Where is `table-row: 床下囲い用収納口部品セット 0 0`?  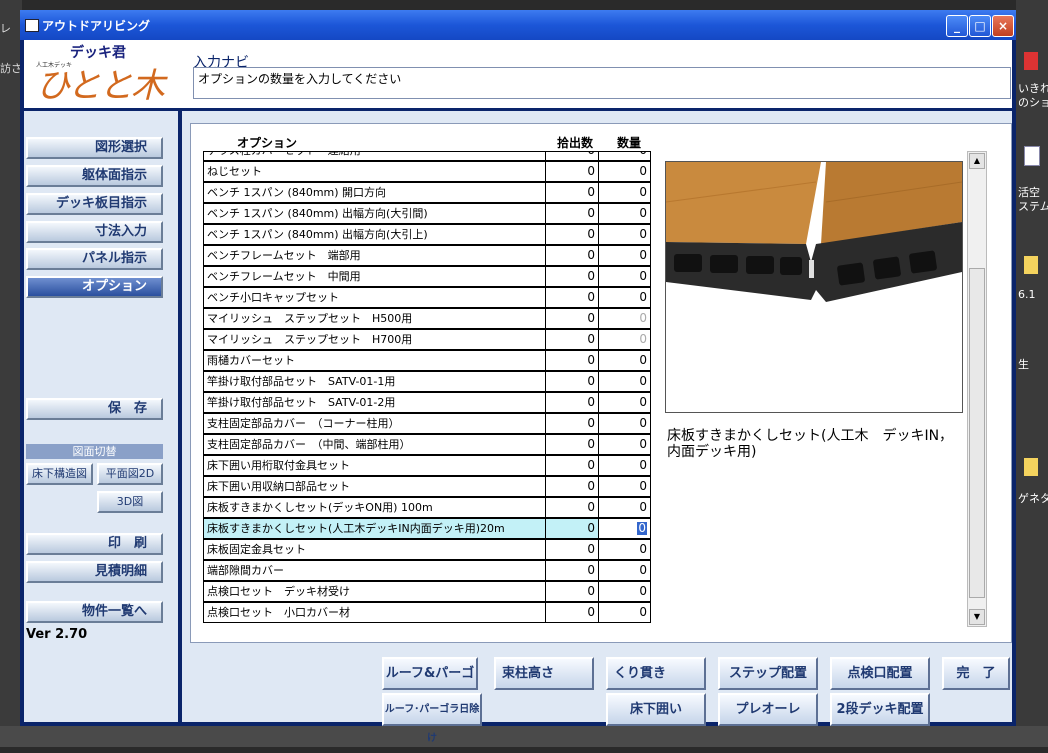 table-row: 床下囲い用収納口部品セット 0 0 is located at coordinates (427, 486).